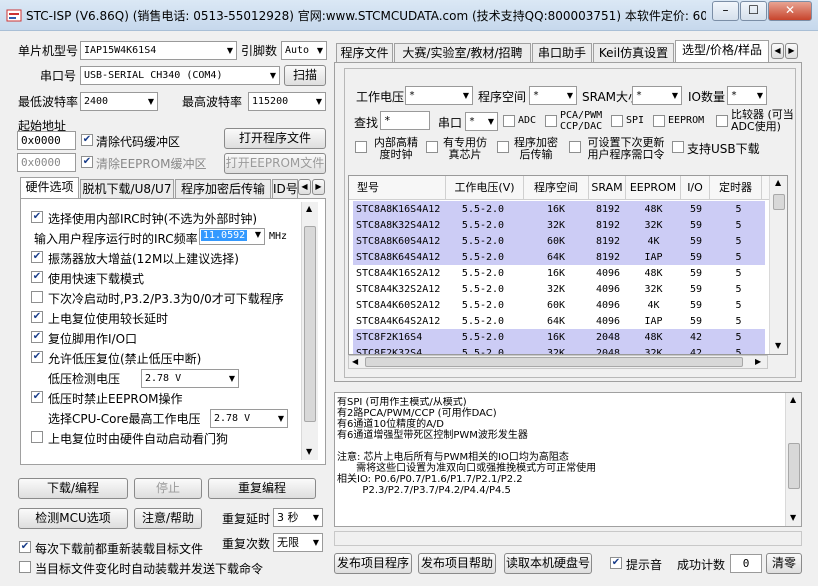  Describe the element at coordinates (653, 188) in the screenshot. I see `col-eeprom: EEPROM` at that location.